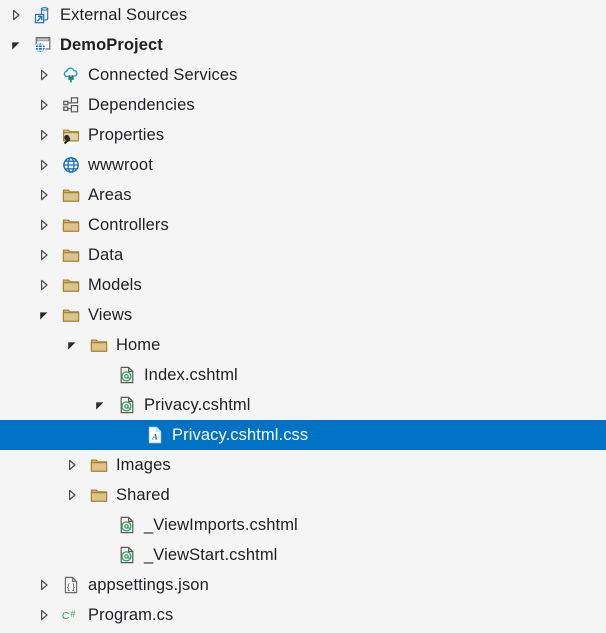 This screenshot has height=633, width=606. What do you see at coordinates (143, 494) in the screenshot?
I see `tree-item-label: Shared` at bounding box center [143, 494].